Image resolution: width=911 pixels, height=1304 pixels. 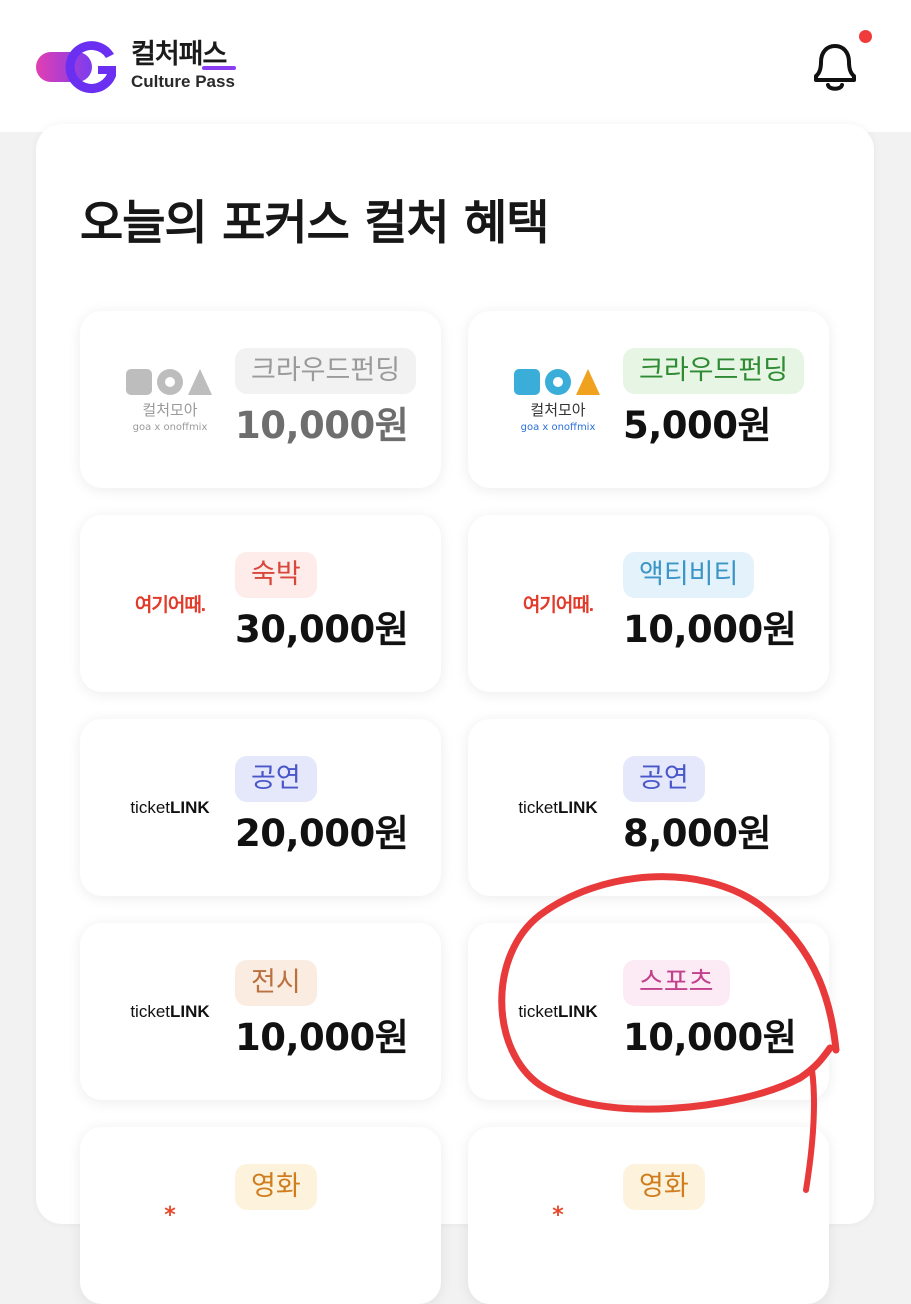 I want to click on category-tag: 액티비티, so click(x=689, y=575).